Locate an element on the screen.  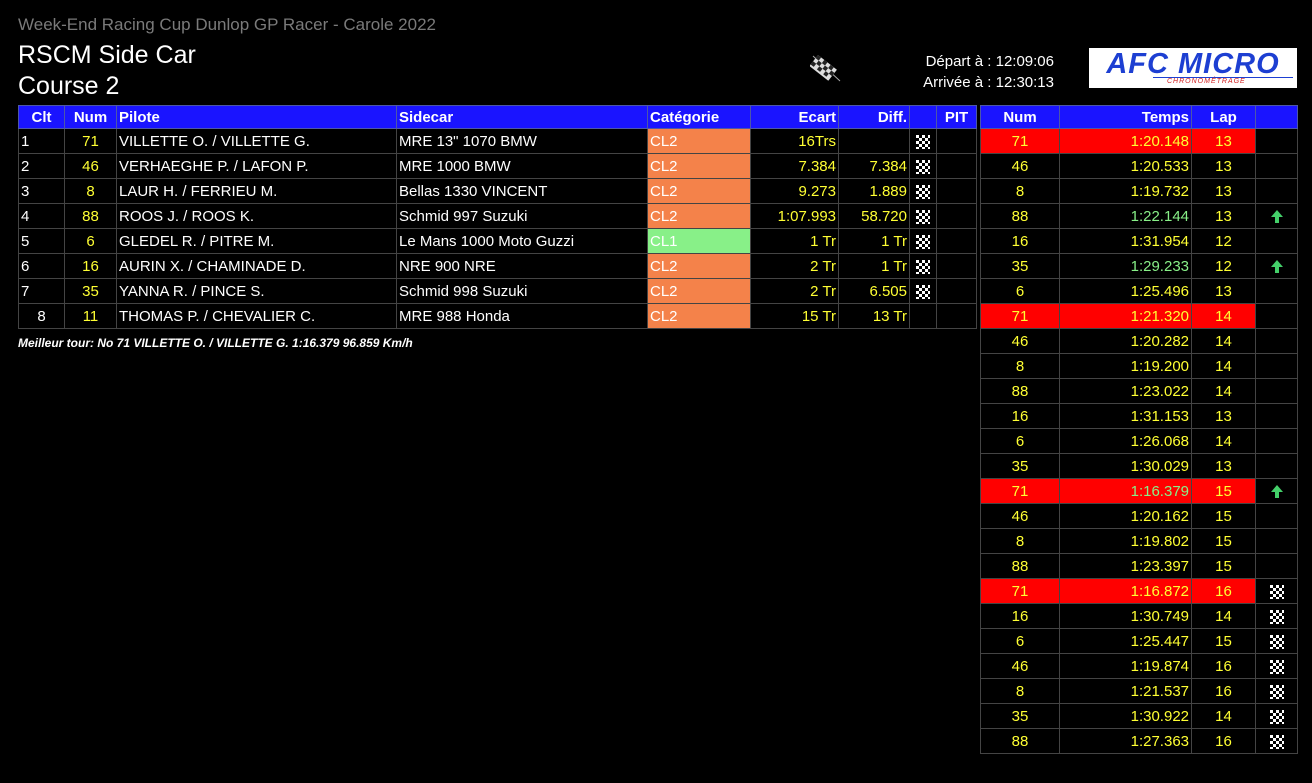
lap-row: 16 1:31.153 13 is located at coordinates (1139, 416).